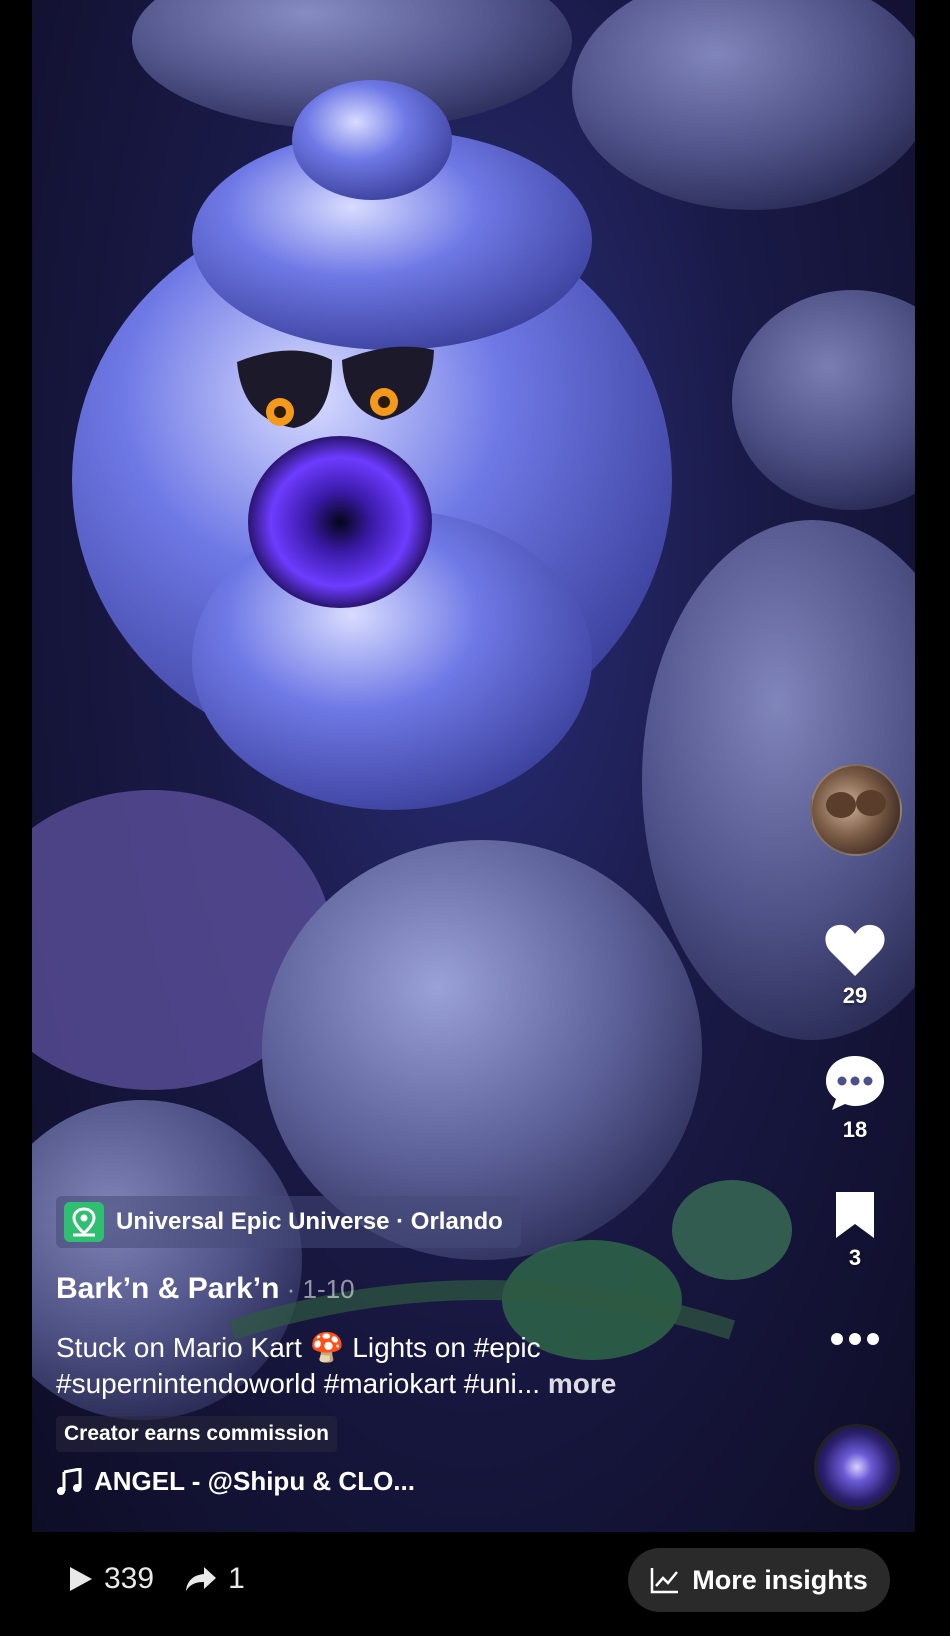 Image resolution: width=950 pixels, height=1636 pixels. Describe the element at coordinates (201, 1579) in the screenshot. I see `share-icon` at that location.